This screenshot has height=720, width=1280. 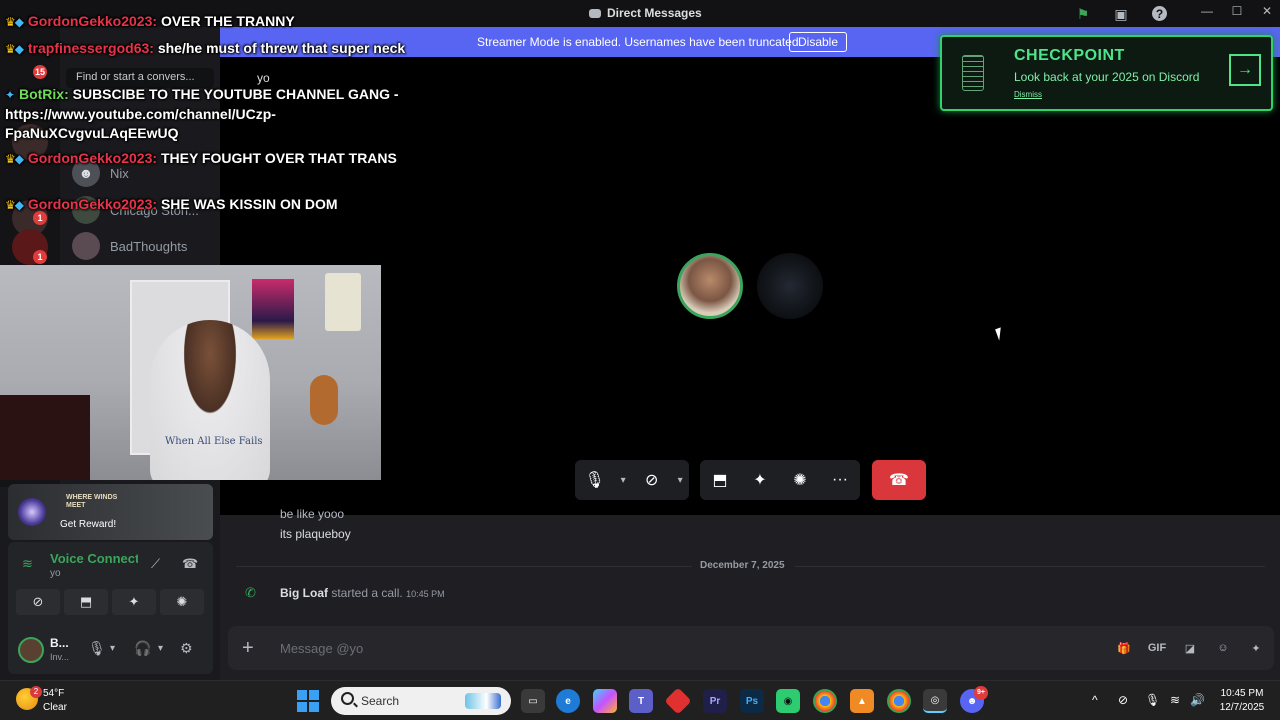 I want to click on audio-video-controls: 🎙 ▾ ⊘ ▾, so click(x=632, y=480).